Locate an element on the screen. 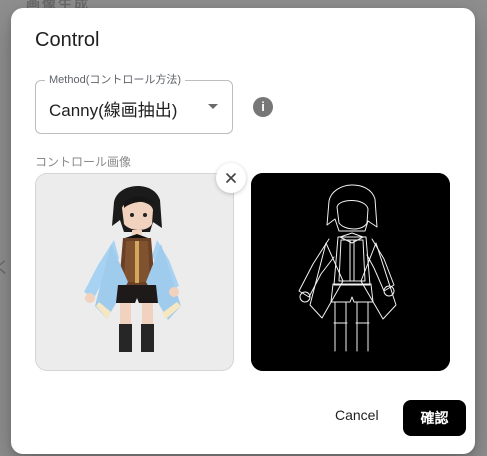  close-icon is located at coordinates (231, 178).